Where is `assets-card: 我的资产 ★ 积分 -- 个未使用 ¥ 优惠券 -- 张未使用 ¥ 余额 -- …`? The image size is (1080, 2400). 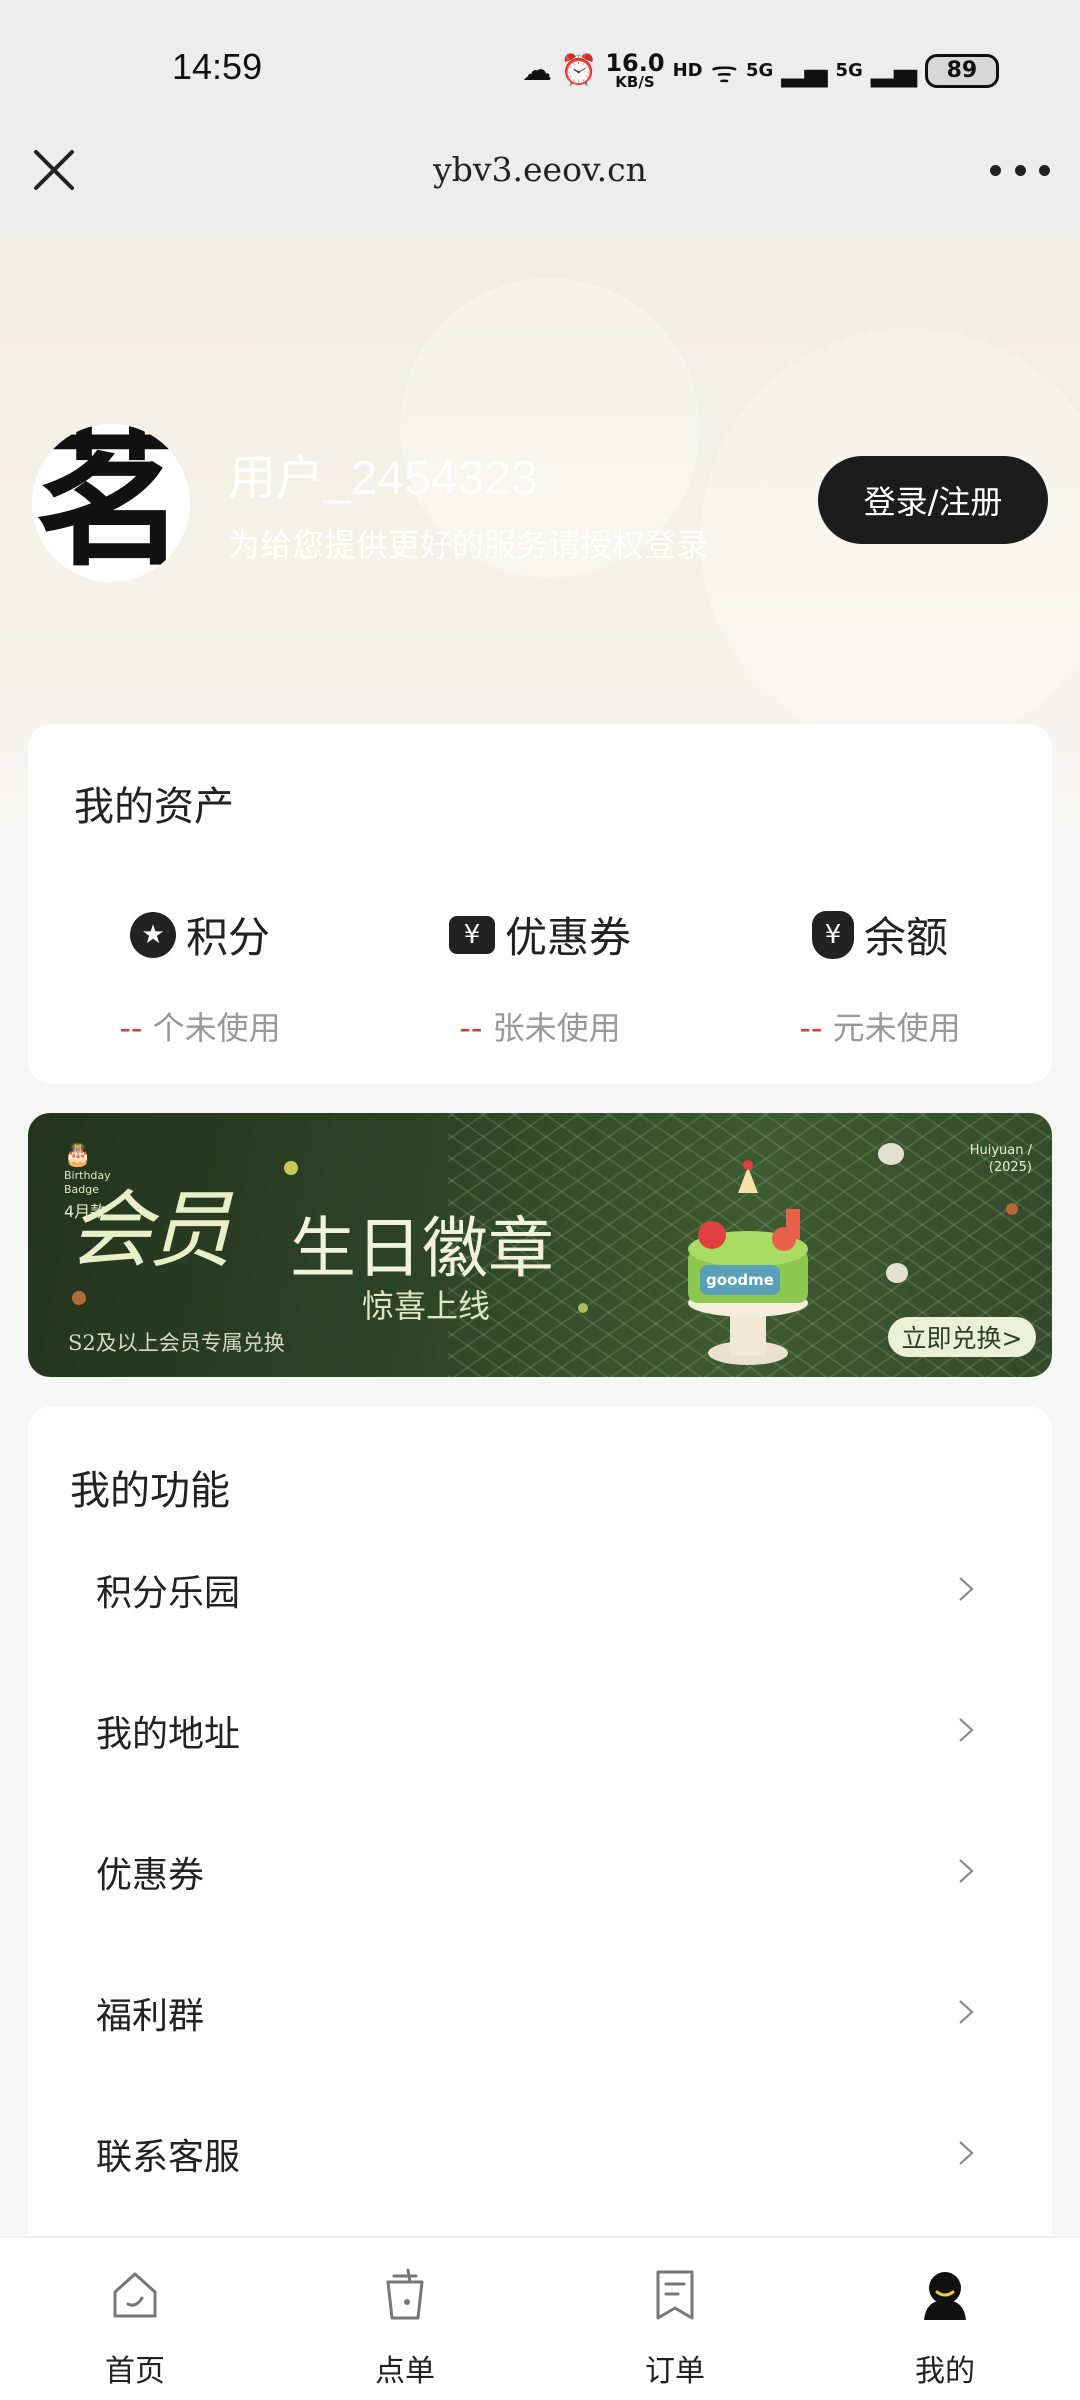 assets-card: 我的资产 ★ 积分 -- 个未使用 ¥ 优惠券 -- 张未使用 ¥ 余额 -- … is located at coordinates (540, 904).